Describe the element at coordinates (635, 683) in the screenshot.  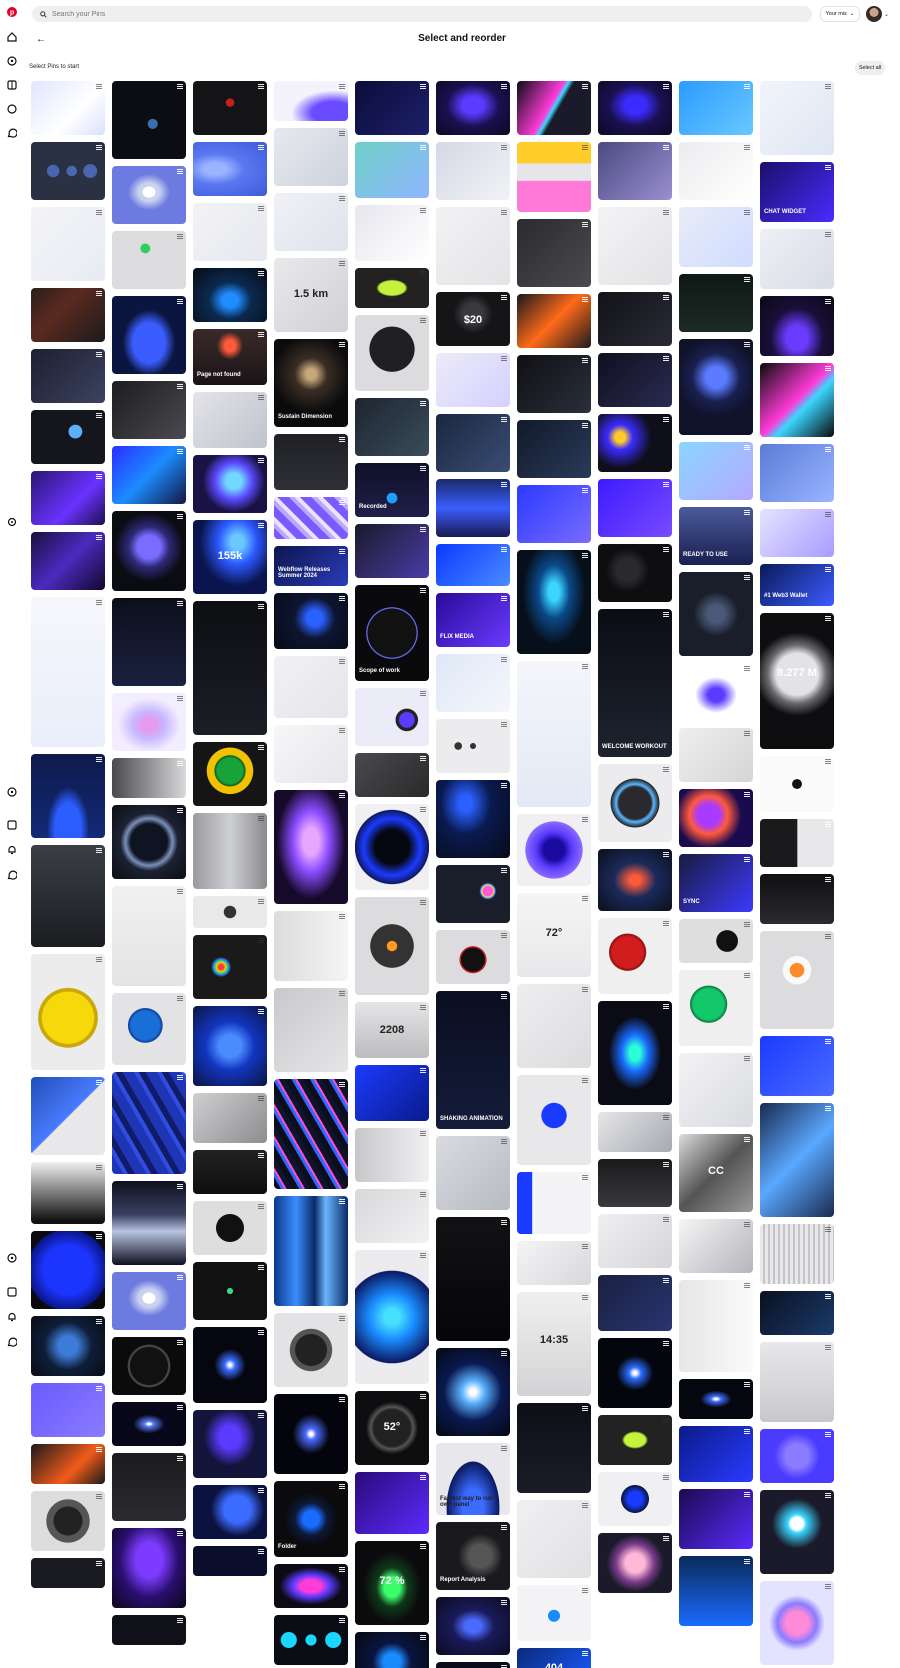
I see `pin-card: WELCOME WORKOUT` at that location.